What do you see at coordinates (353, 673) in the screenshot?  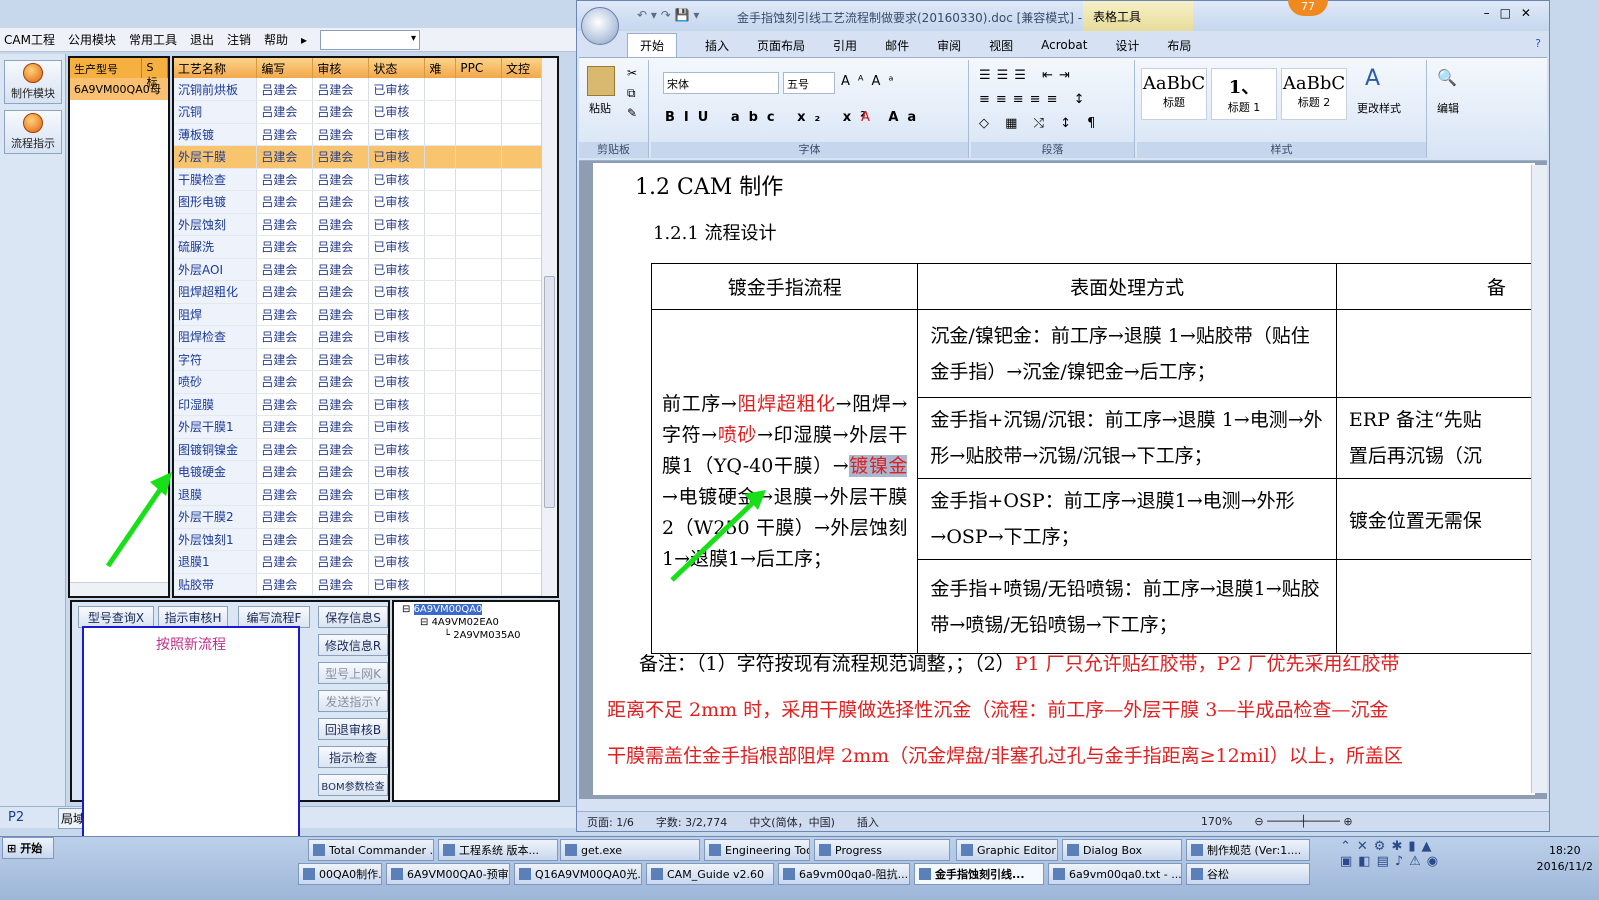 I see `model-online-button: 型号上网K` at bounding box center [353, 673].